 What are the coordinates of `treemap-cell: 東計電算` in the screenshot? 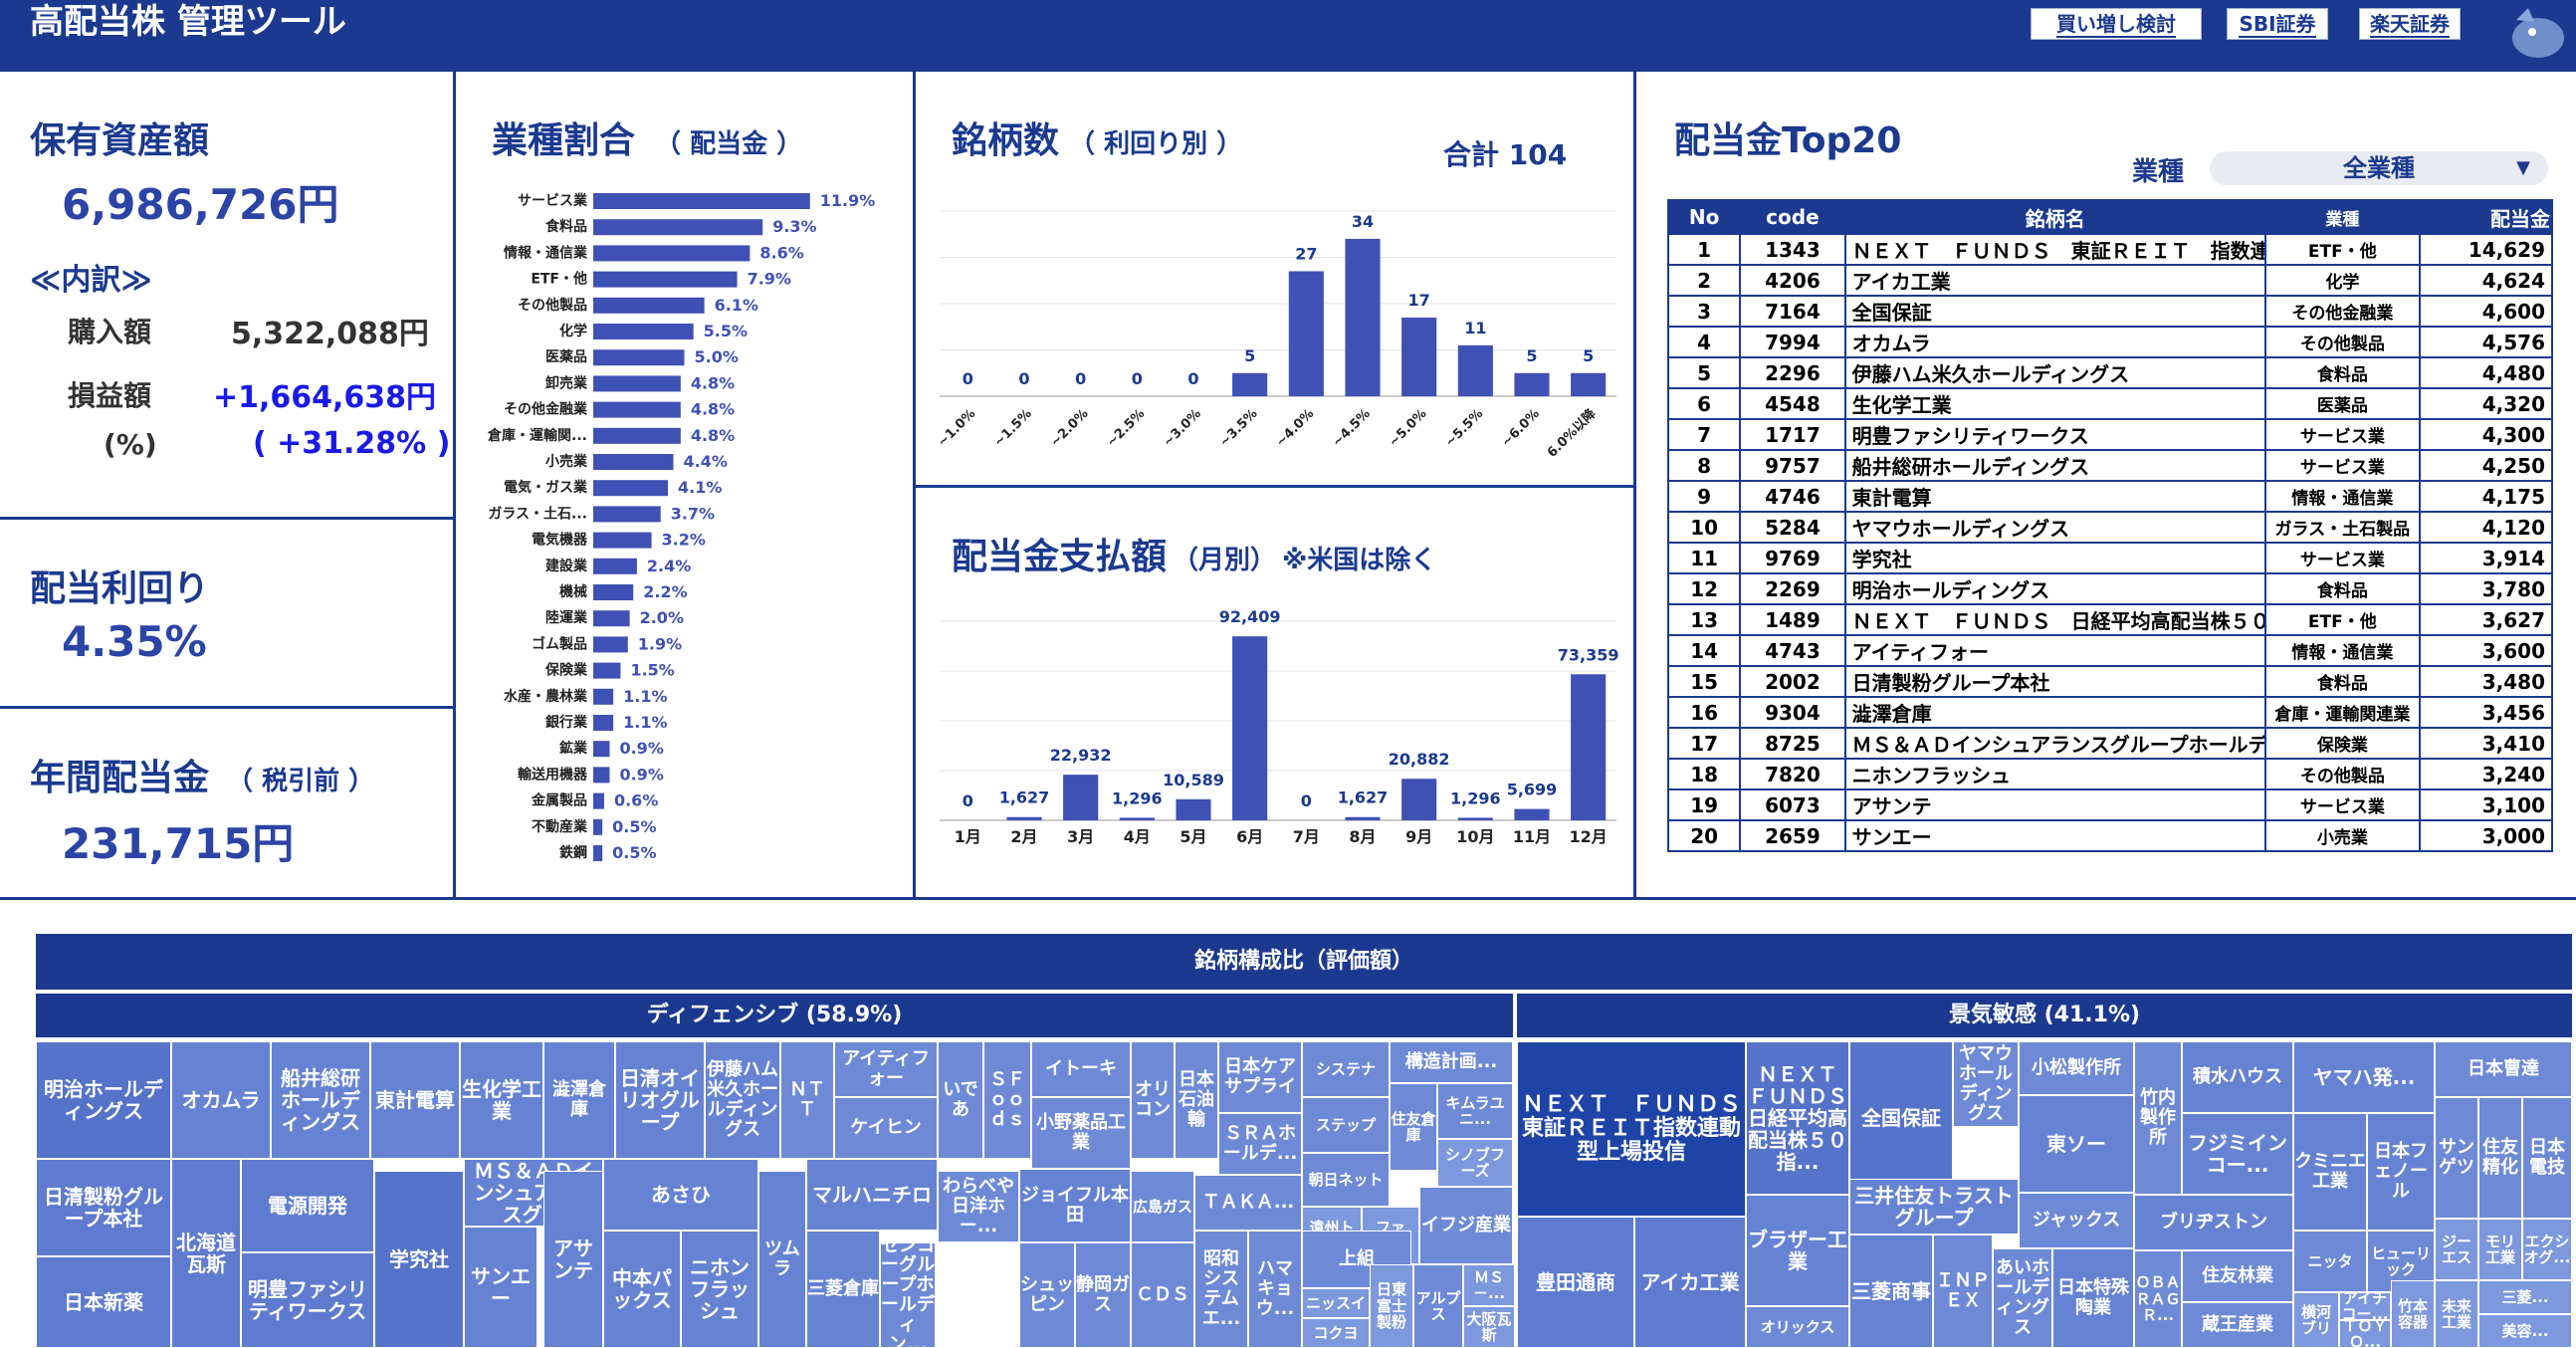 It's located at (415, 1100).